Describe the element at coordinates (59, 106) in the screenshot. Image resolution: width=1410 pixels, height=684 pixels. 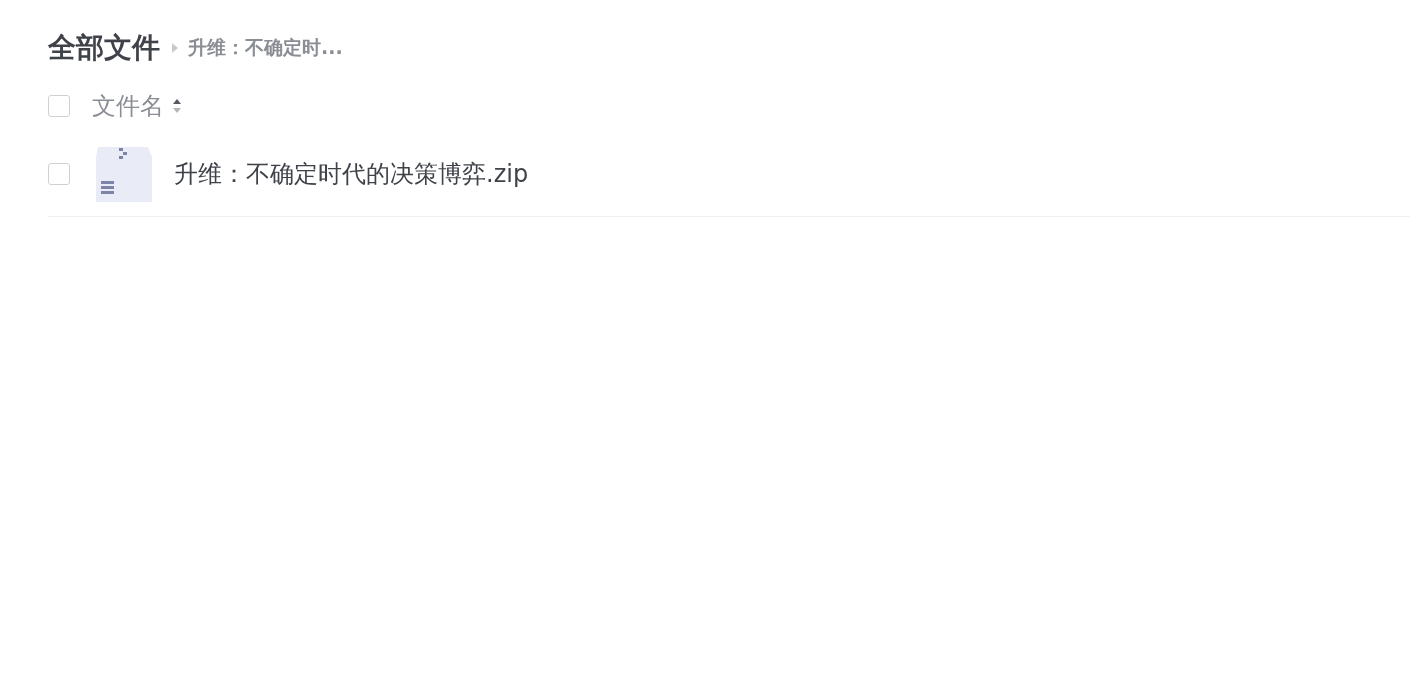
I see `select-all-checkbox` at that location.